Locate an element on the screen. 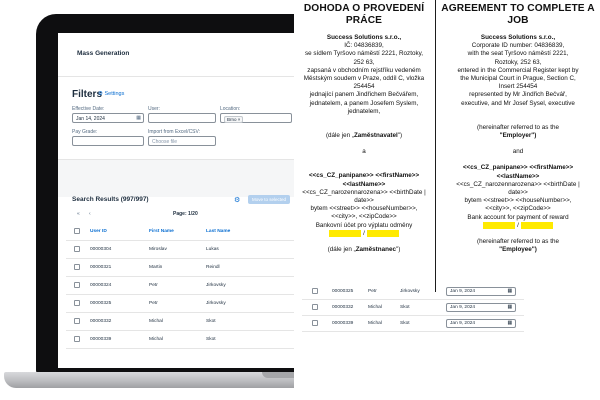 The image size is (600, 400). en-company-line: represented by Mr Jindřich Bečvář, is located at coordinates (518, 95).